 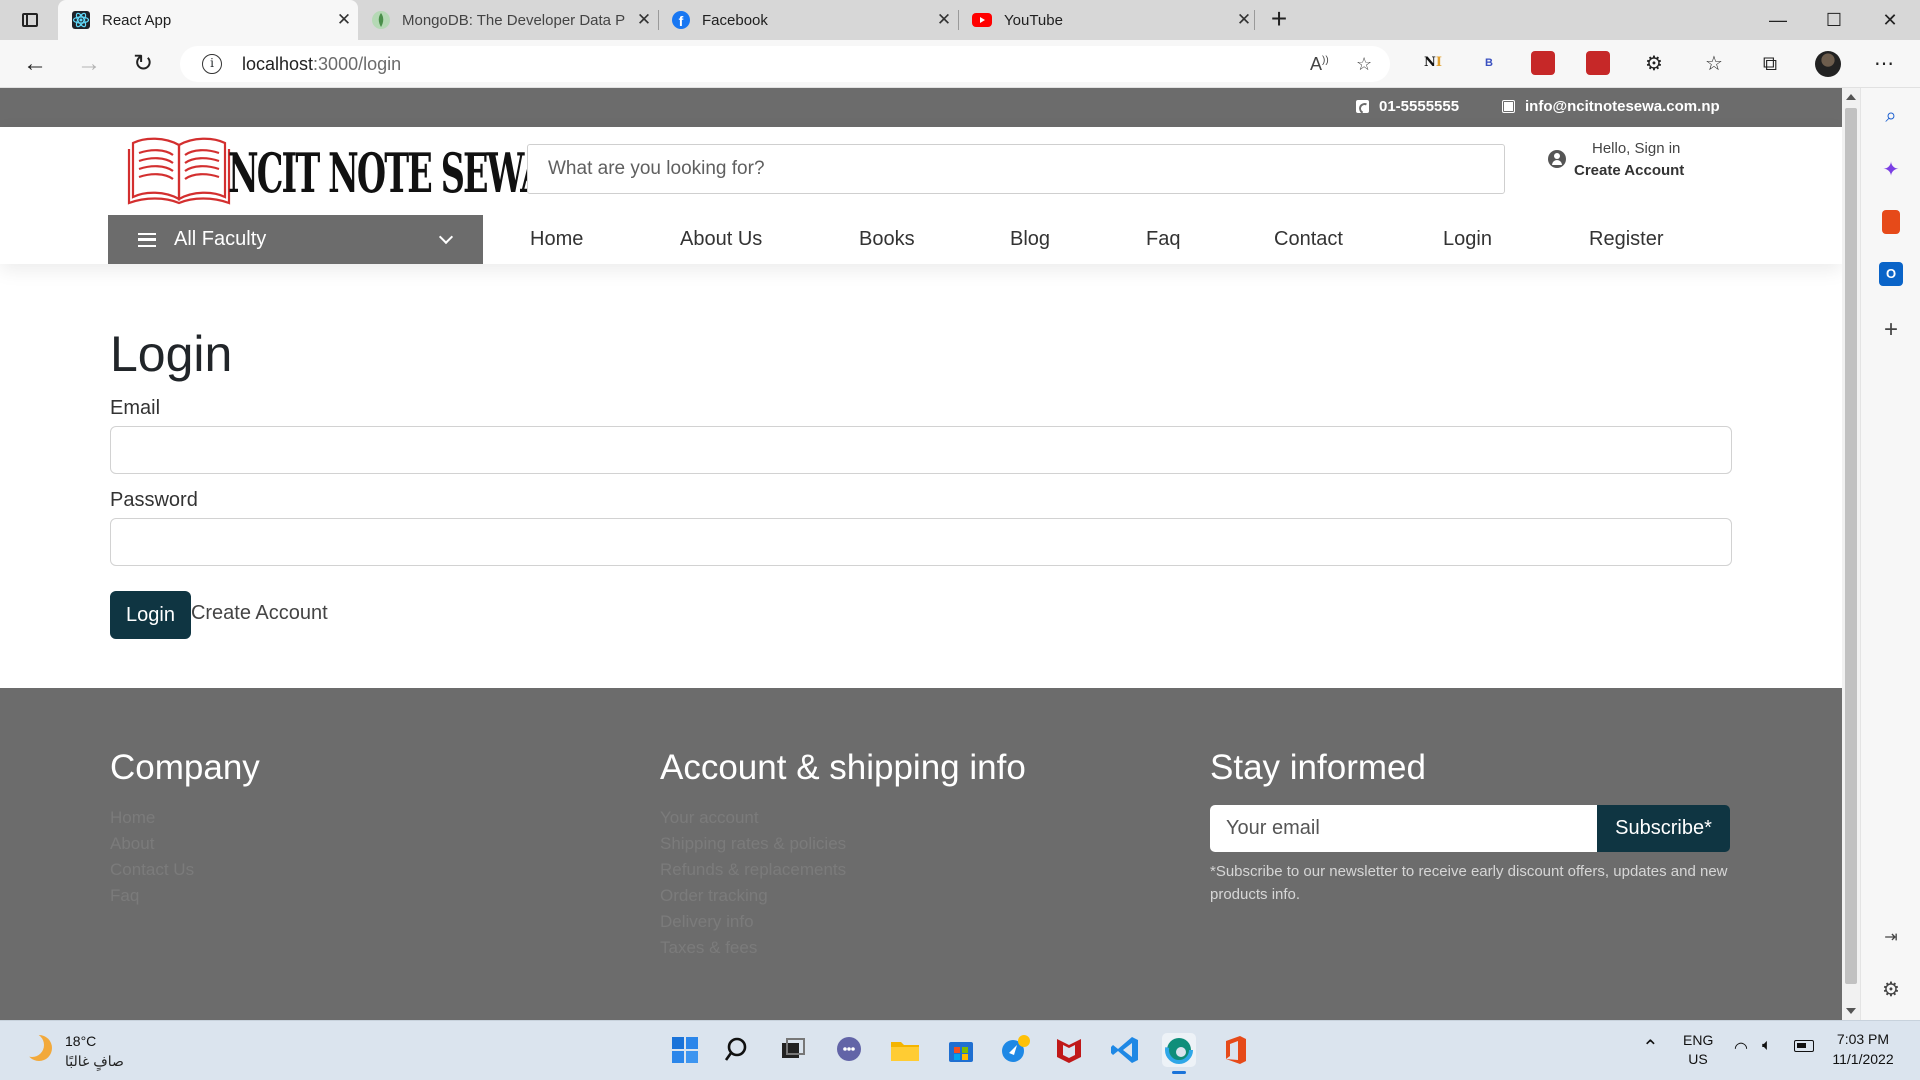 I want to click on newsletter-email-input, so click(x=1403, y=828).